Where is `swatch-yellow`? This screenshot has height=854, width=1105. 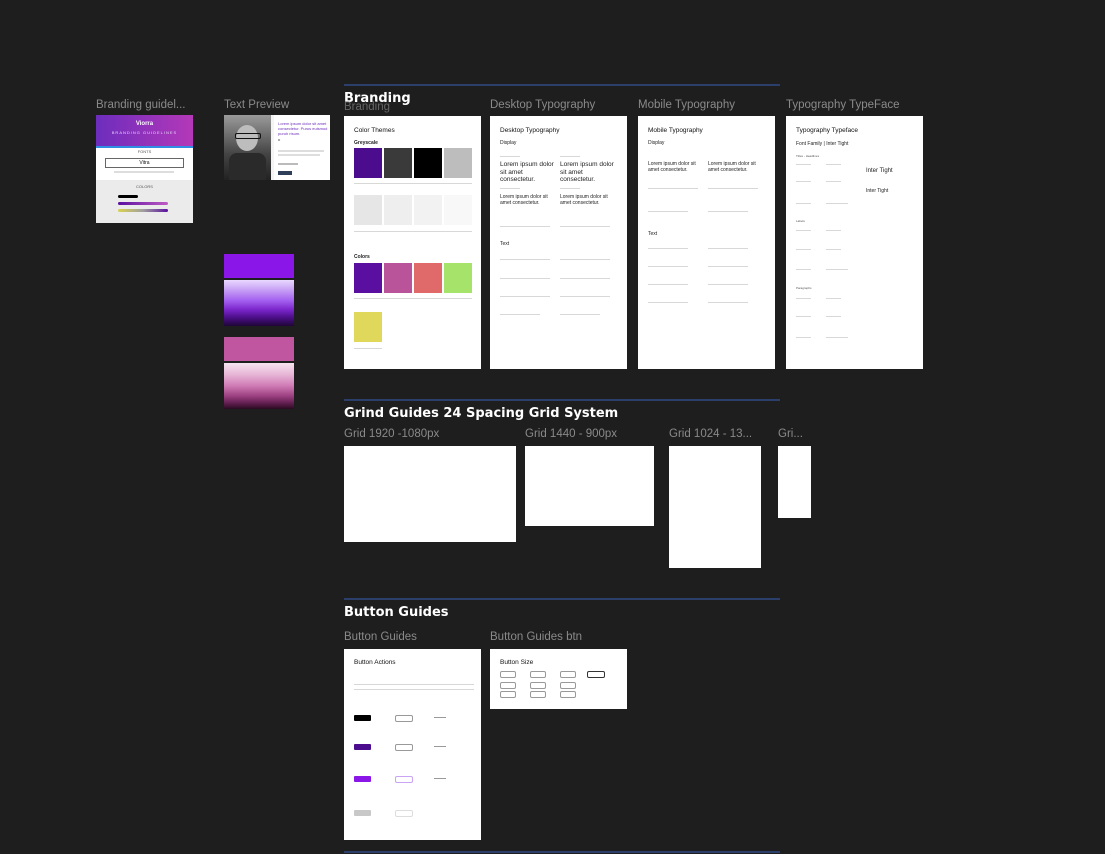 swatch-yellow is located at coordinates (368, 327).